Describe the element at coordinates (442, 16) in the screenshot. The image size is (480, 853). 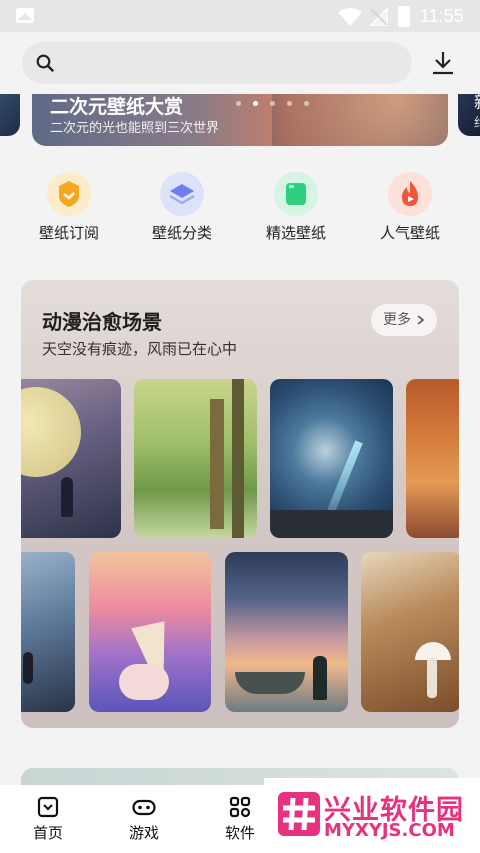
I see `clock: 11:55` at that location.